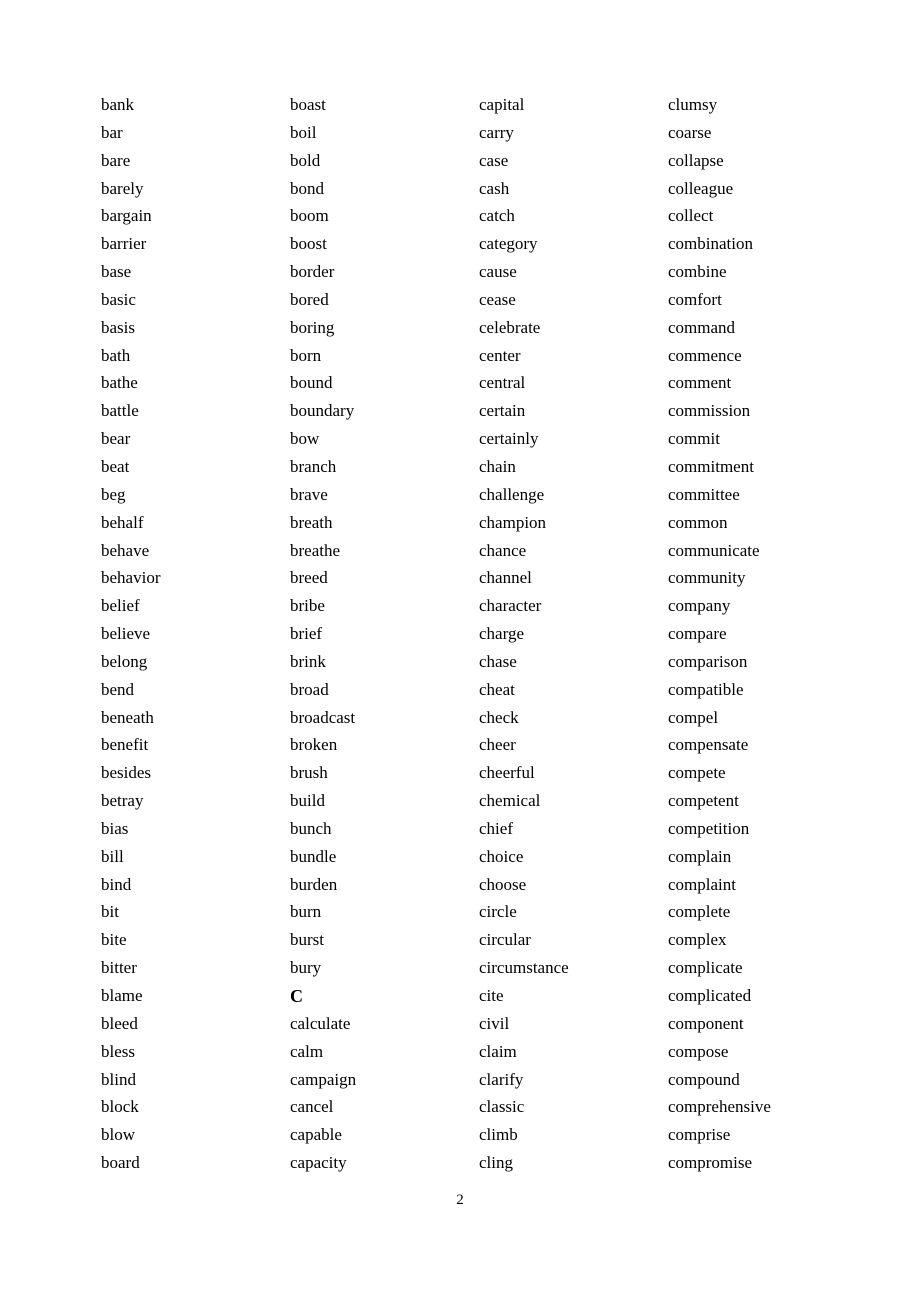 Image resolution: width=920 pixels, height=1300 pixels. Describe the element at coordinates (115, 466) in the screenshot. I see `word-item: beat` at that location.